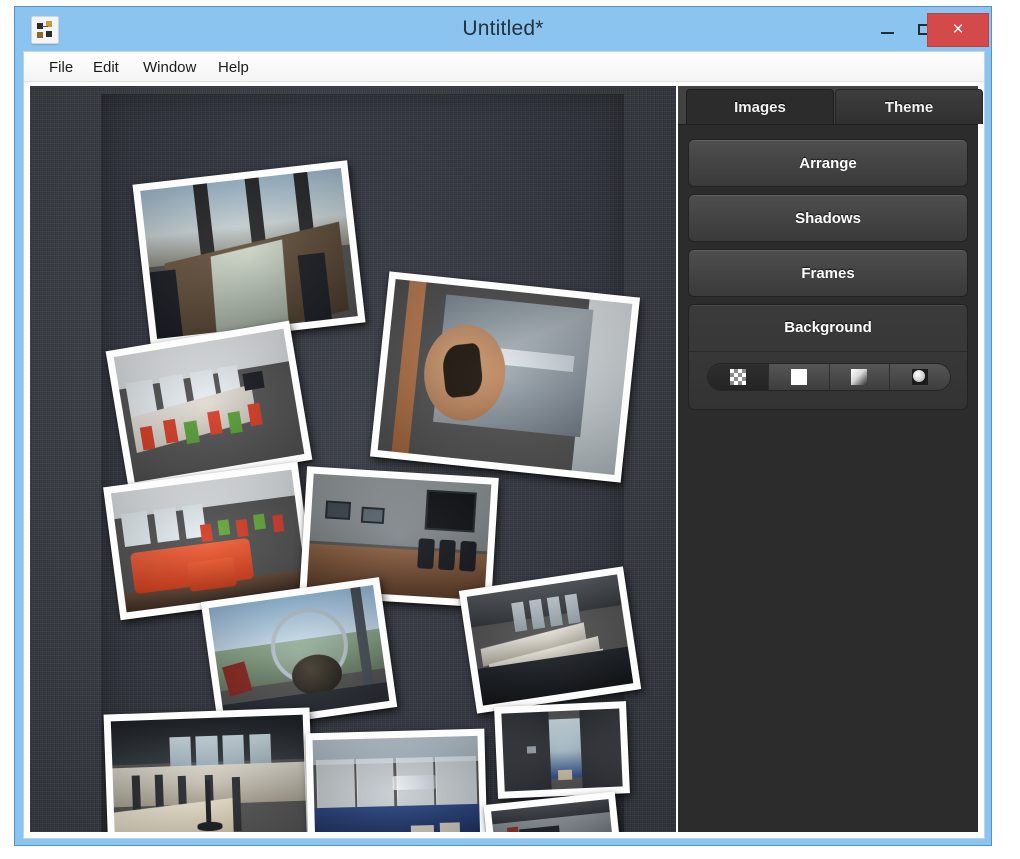 The image size is (1020, 859). I want to click on menu-item-window: Window, so click(169, 67).